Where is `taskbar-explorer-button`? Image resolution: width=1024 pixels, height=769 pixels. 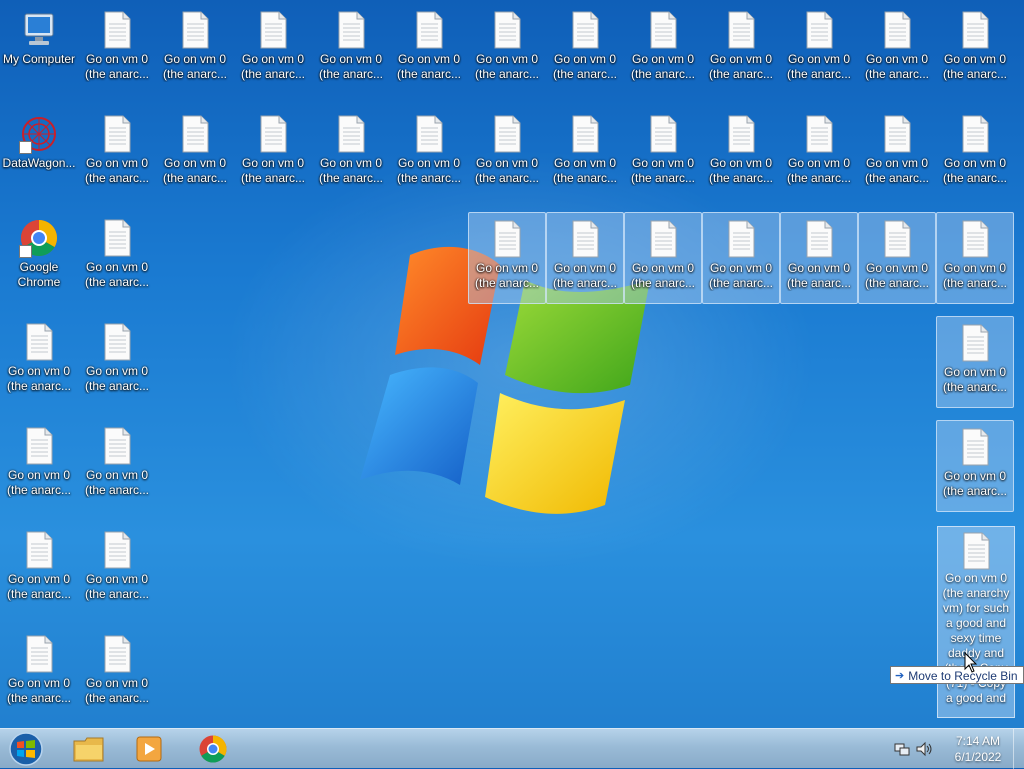
taskbar-explorer-button is located at coordinates (89, 749).